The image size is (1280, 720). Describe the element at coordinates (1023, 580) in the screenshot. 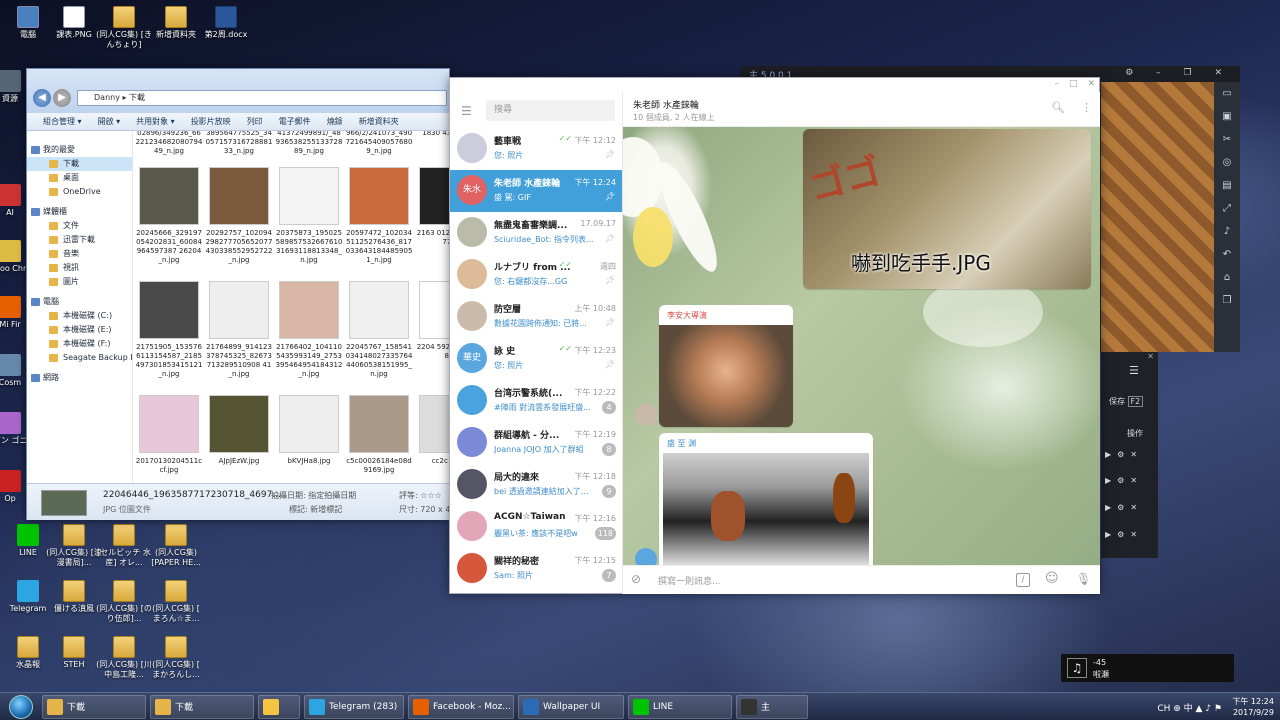

I see `bot-command-icon: /` at that location.